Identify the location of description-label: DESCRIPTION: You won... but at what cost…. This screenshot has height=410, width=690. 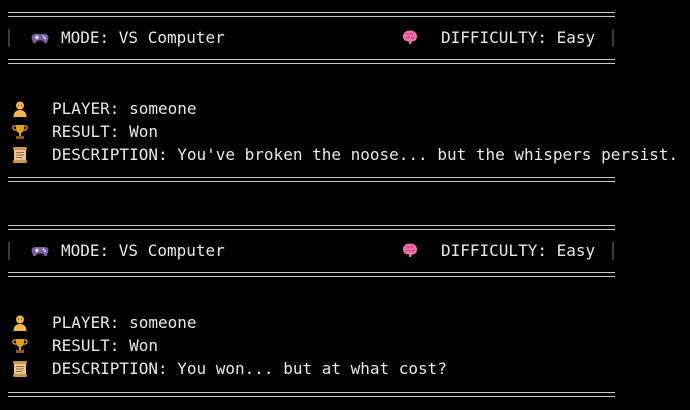
(249, 368).